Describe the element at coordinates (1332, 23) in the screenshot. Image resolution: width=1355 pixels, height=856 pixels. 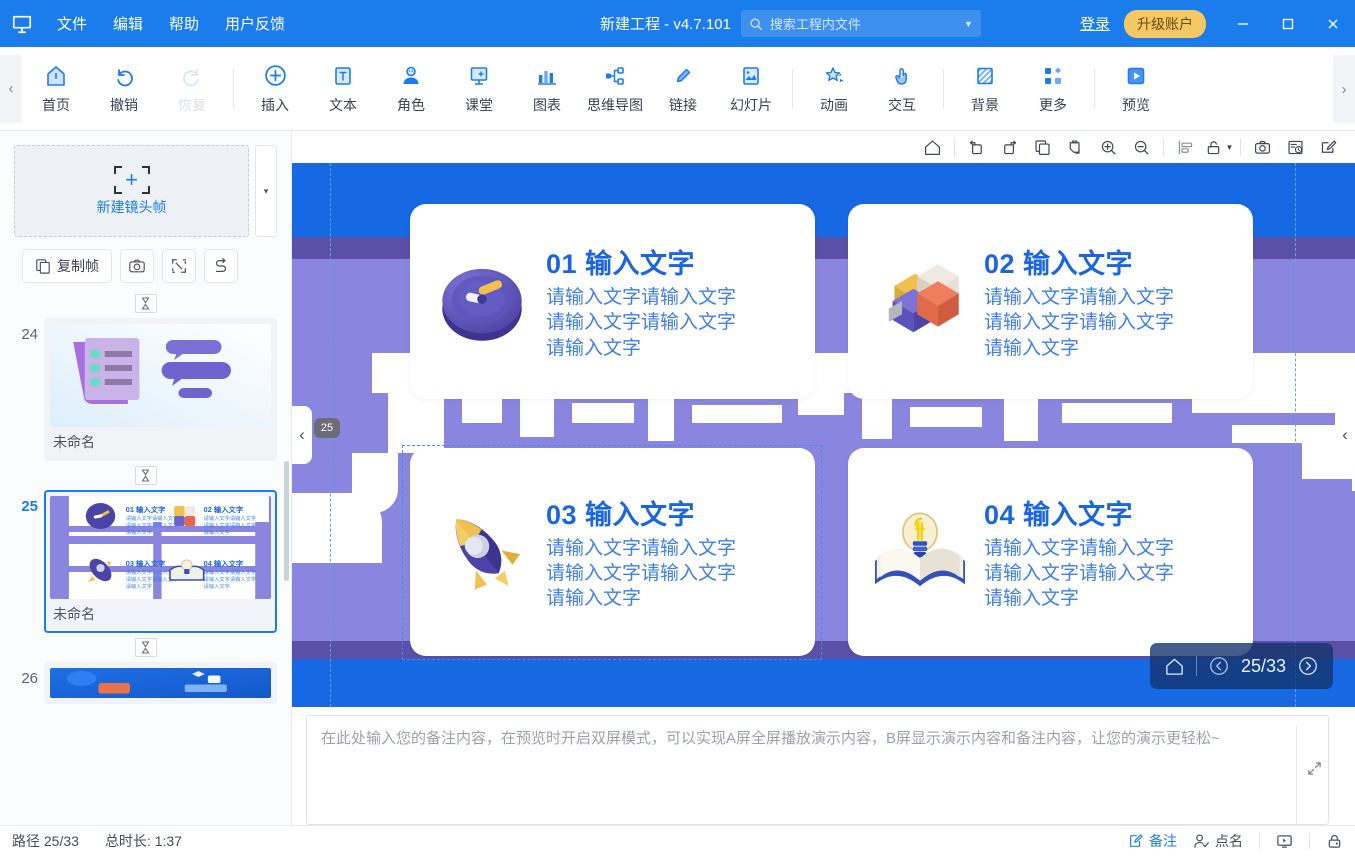
I see `close-button` at that location.